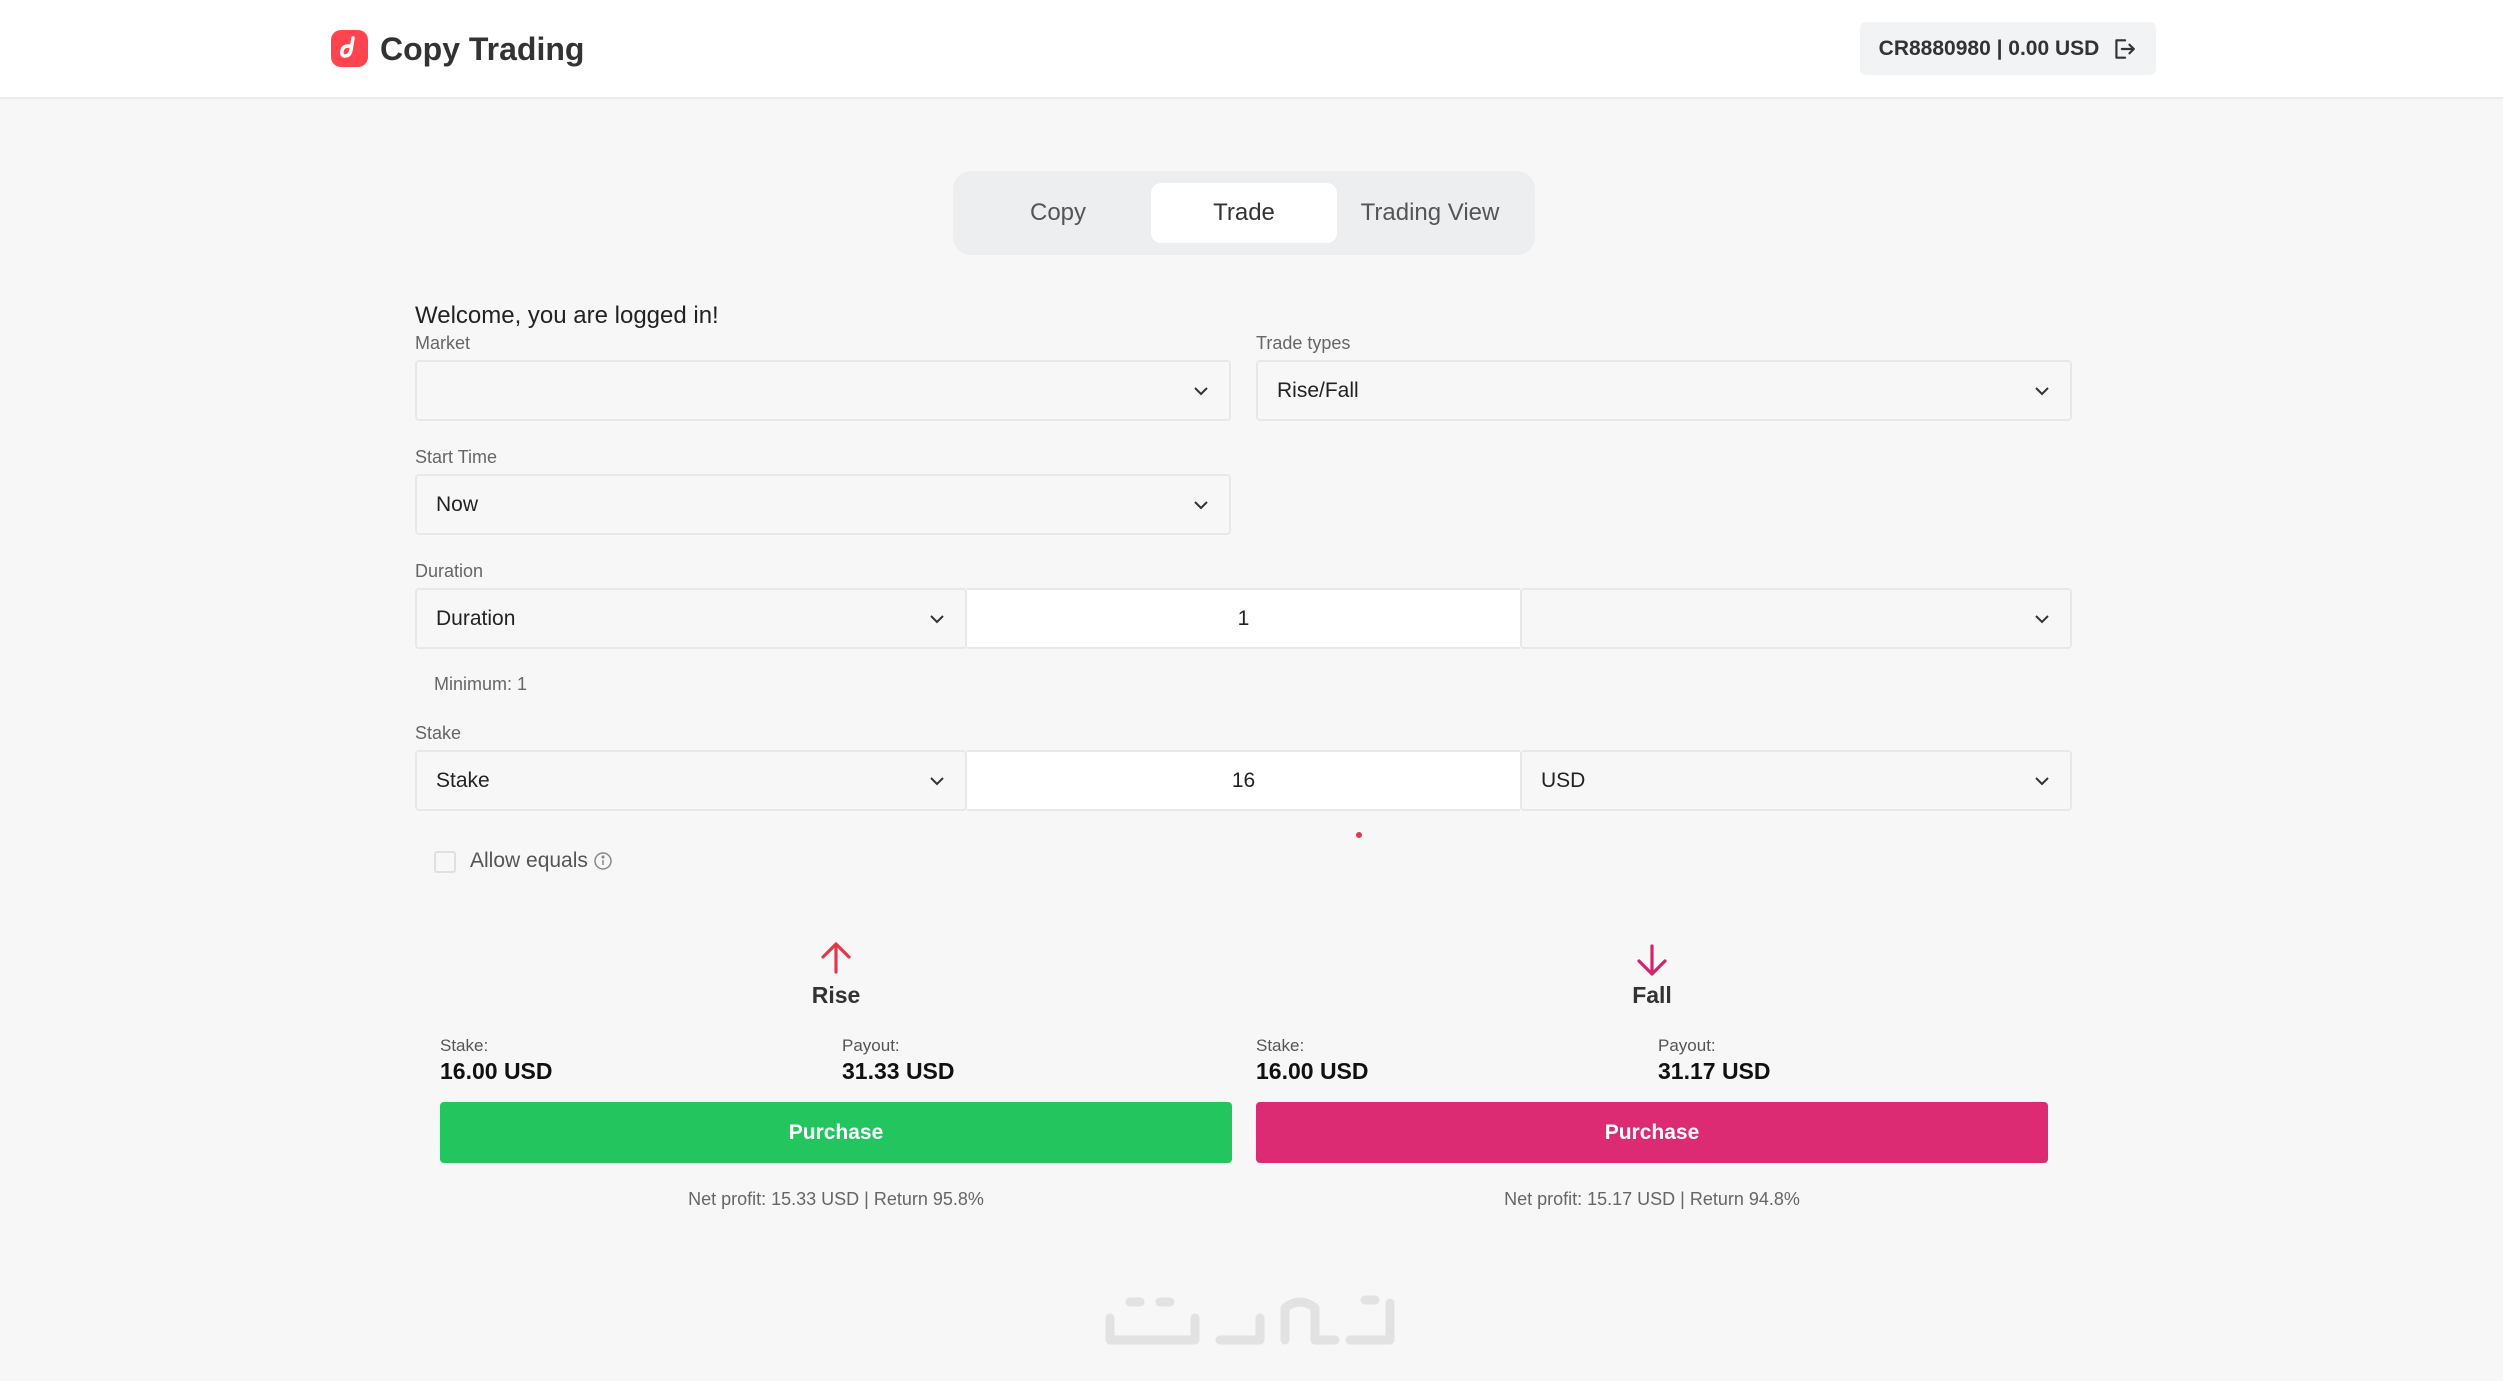 This screenshot has width=2503, height=1381. Describe the element at coordinates (445, 862) in the screenshot. I see `allow-equals-checkbox` at that location.